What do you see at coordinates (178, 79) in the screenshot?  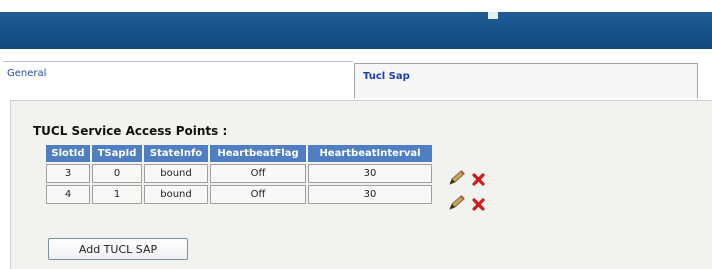 I see `tab-general: General` at bounding box center [178, 79].